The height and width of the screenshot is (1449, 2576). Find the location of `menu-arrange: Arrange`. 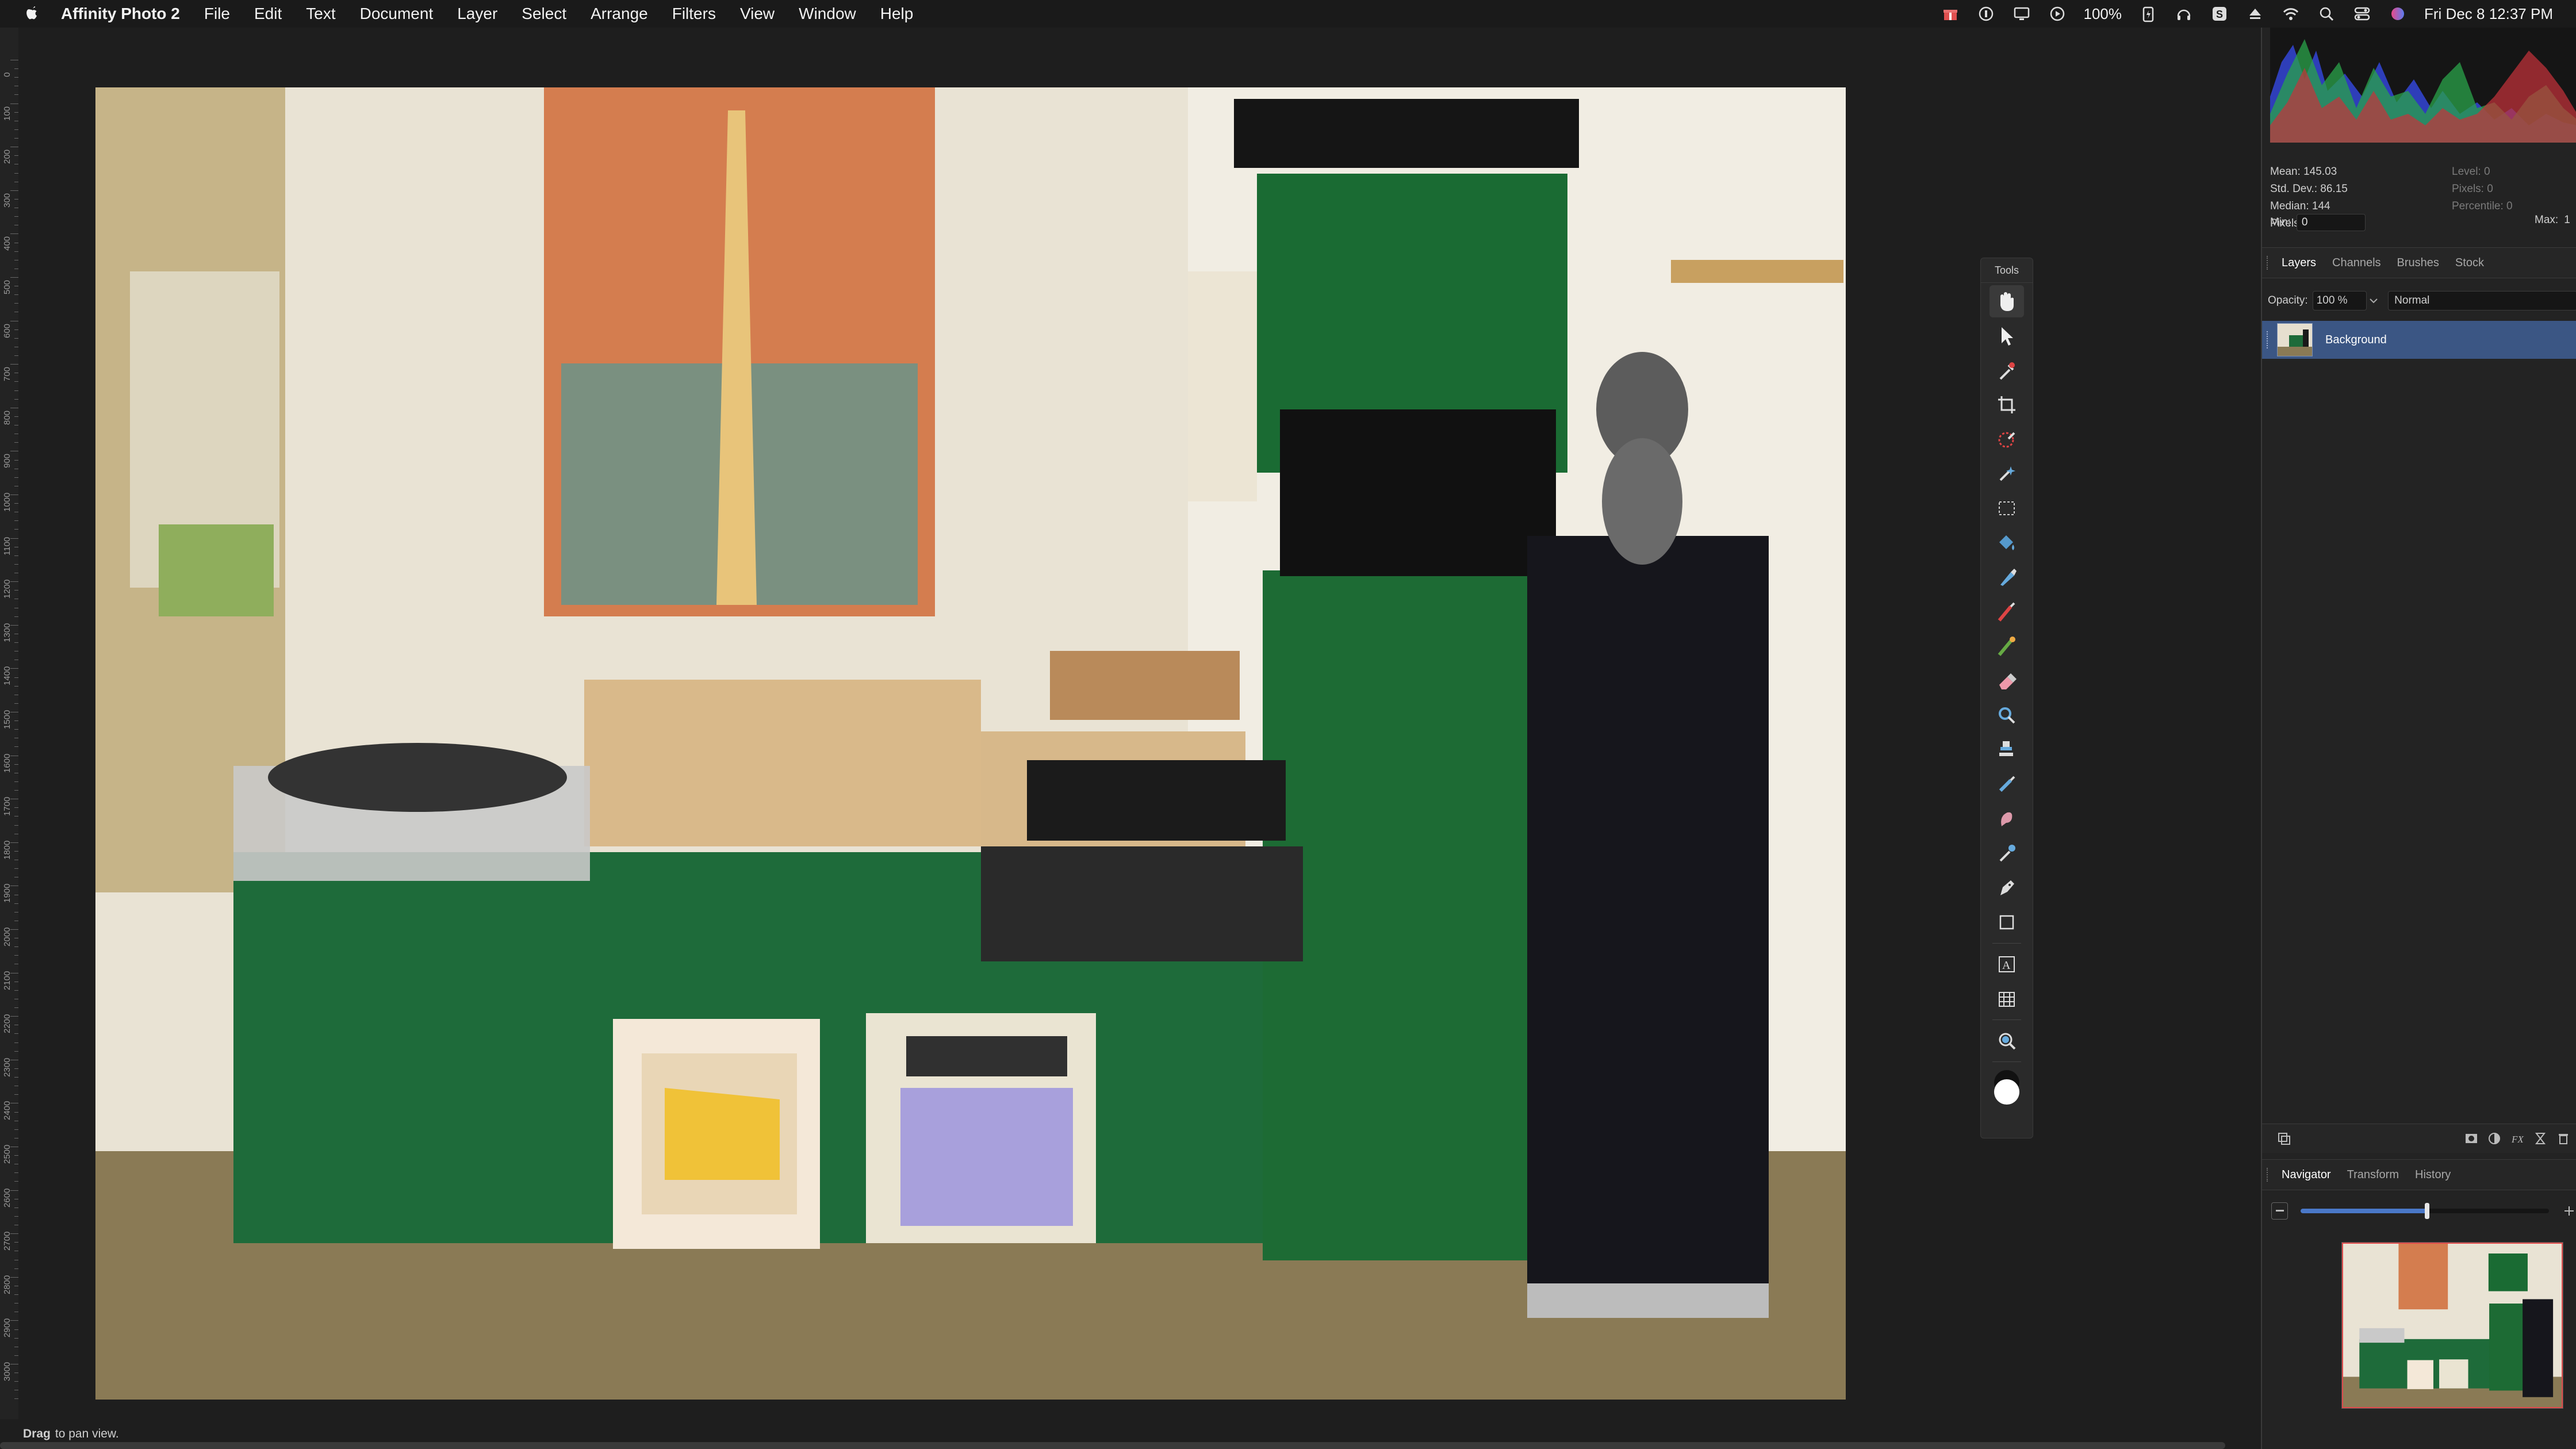

menu-arrange: Arrange is located at coordinates (619, 14).